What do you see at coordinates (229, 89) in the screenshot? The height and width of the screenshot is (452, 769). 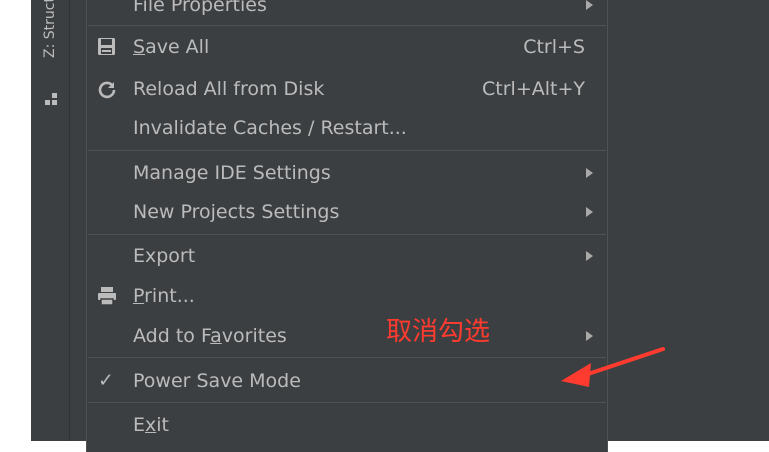 I see `menu-item-label: Reload All from Disk` at bounding box center [229, 89].